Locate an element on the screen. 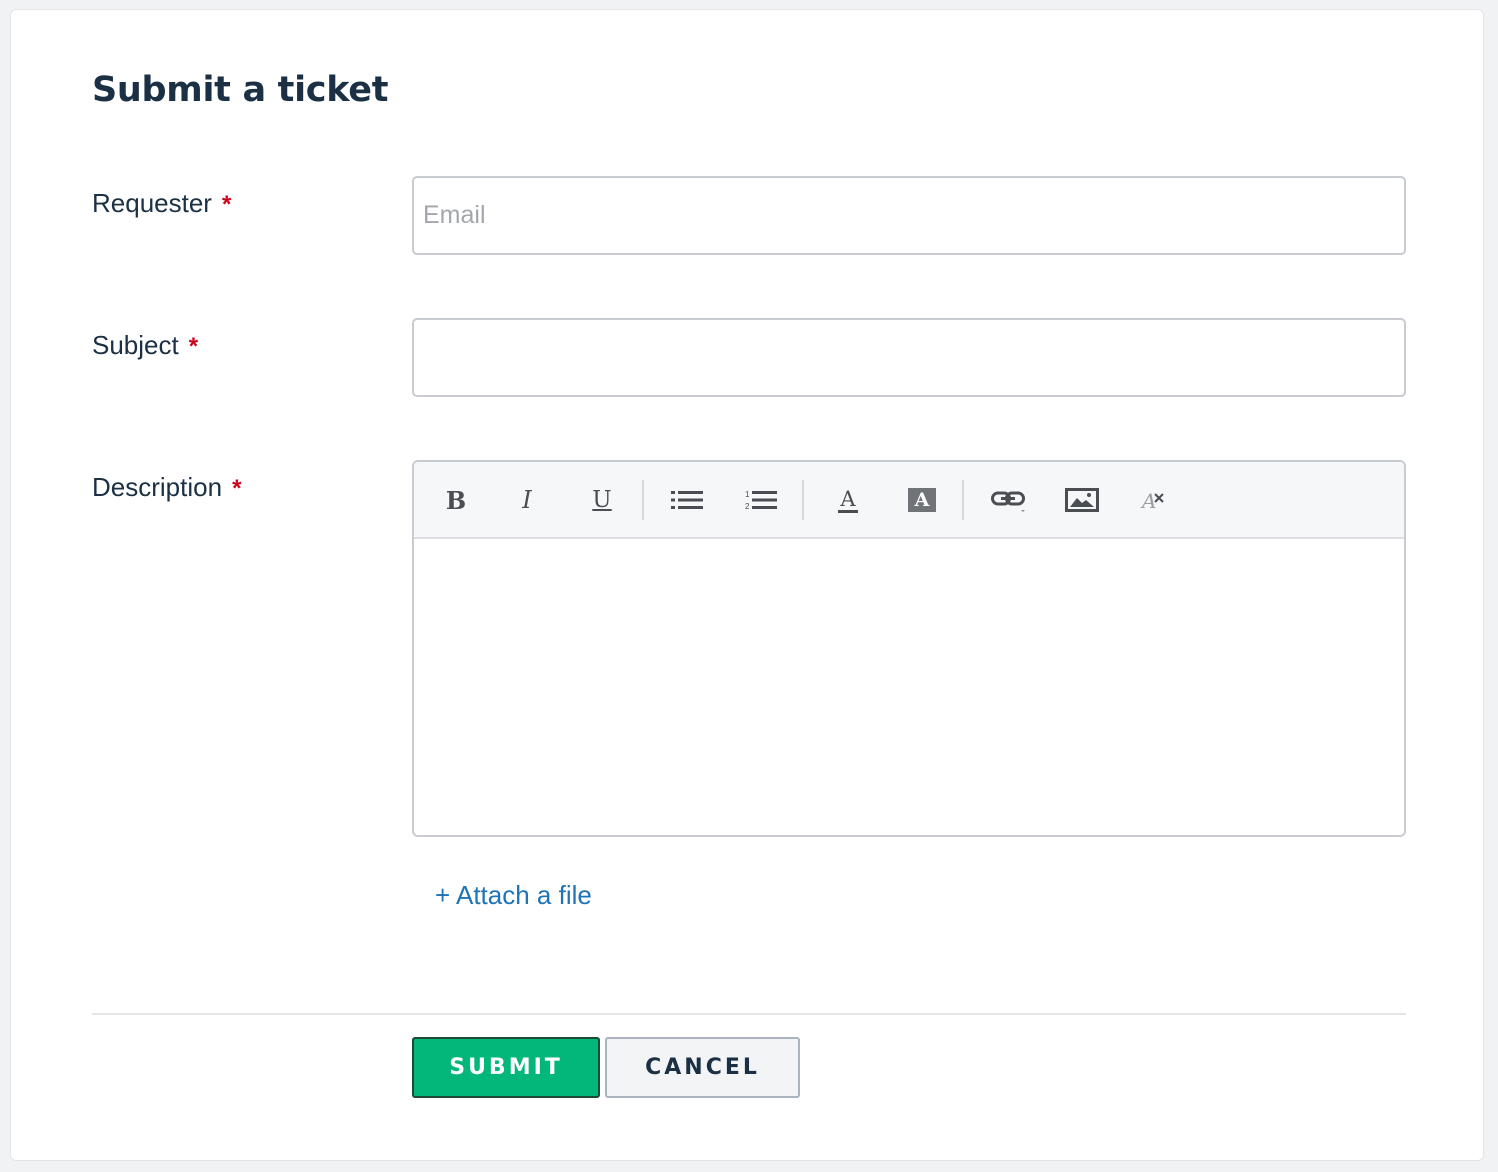  svg-text: 2 is located at coordinates (747, 506).